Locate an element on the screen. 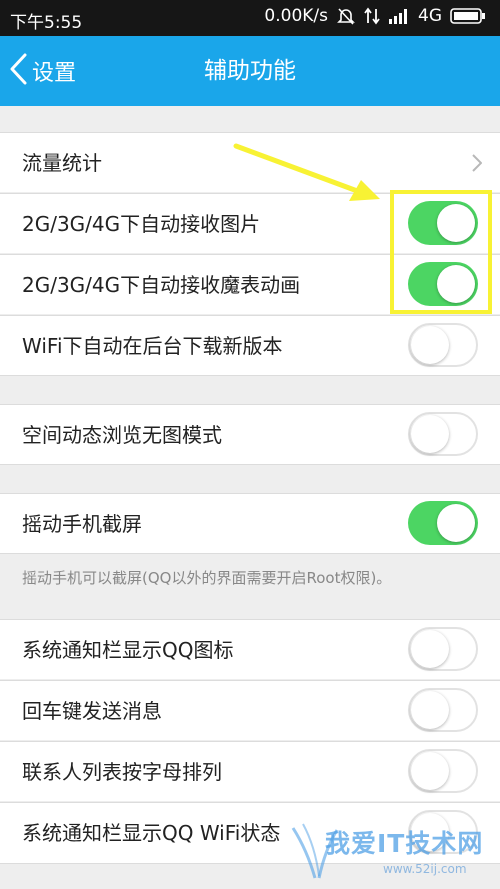 This screenshot has width=500, height=889. setting-label: 回车键发送消息 is located at coordinates (92, 711).